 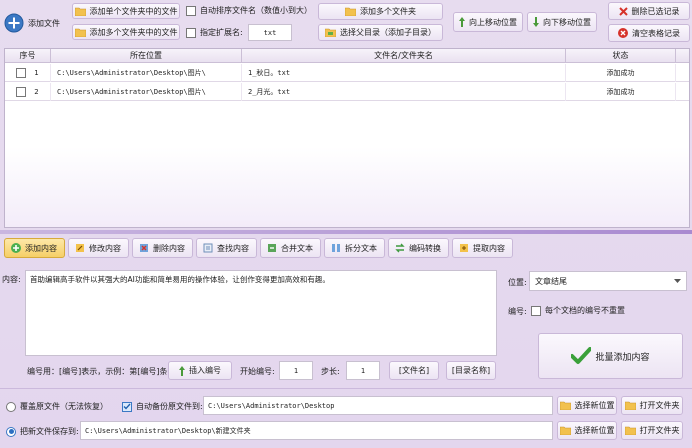 I want to click on move-down-button: 向下移动位置, so click(x=562, y=22).